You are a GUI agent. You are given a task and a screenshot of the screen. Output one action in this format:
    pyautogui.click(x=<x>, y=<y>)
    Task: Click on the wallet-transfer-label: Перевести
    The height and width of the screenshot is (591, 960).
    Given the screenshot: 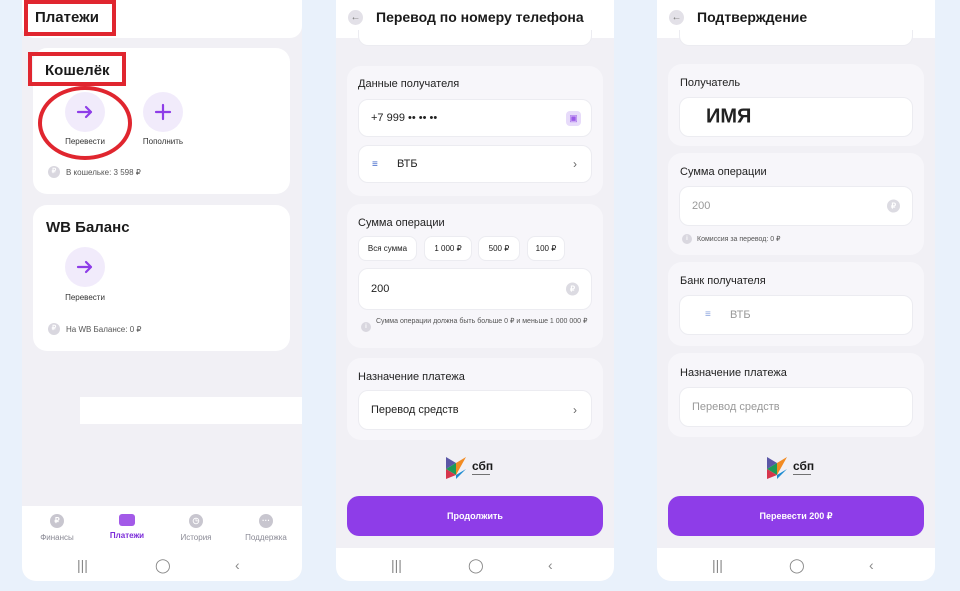 What is the action you would take?
    pyautogui.click(x=85, y=141)
    